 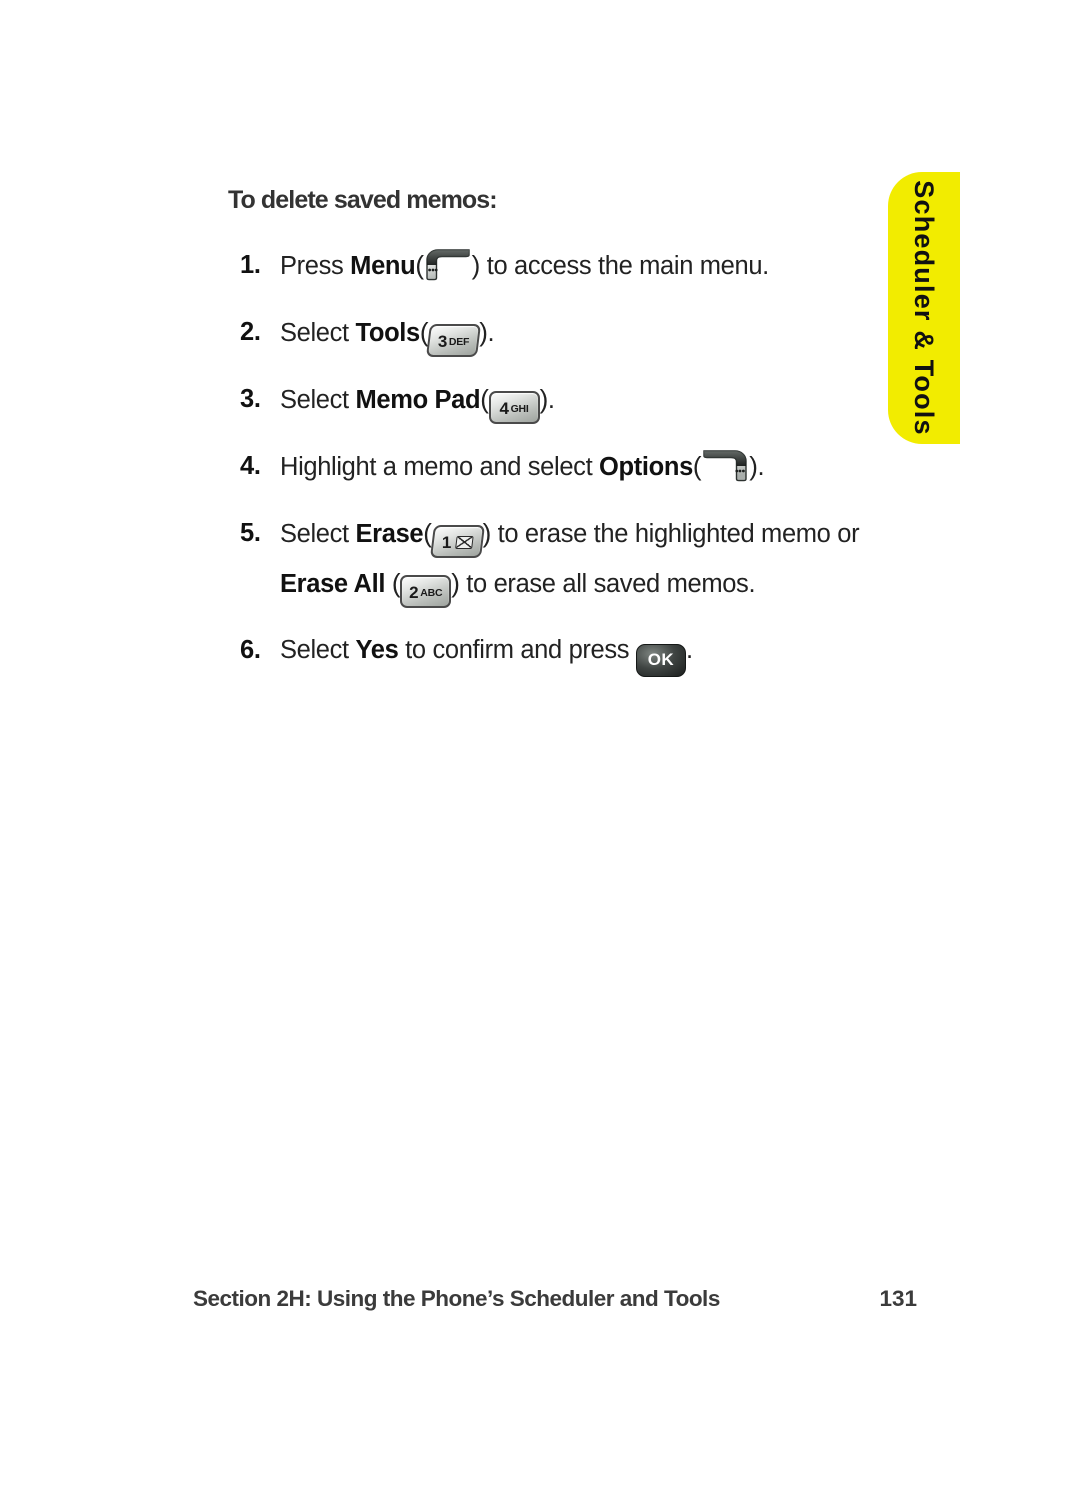 What do you see at coordinates (898, 1298) in the screenshot?
I see `footer-page-number: 131` at bounding box center [898, 1298].